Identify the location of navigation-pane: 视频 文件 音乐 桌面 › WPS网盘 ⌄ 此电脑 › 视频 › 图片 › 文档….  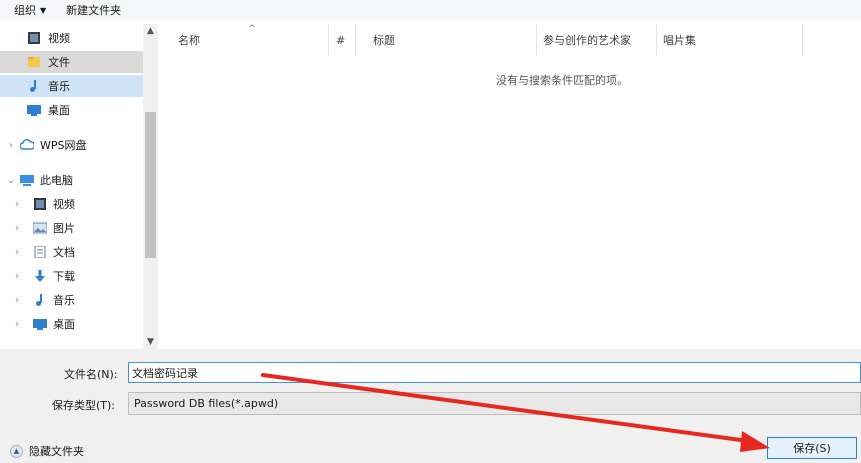
(80, 186).